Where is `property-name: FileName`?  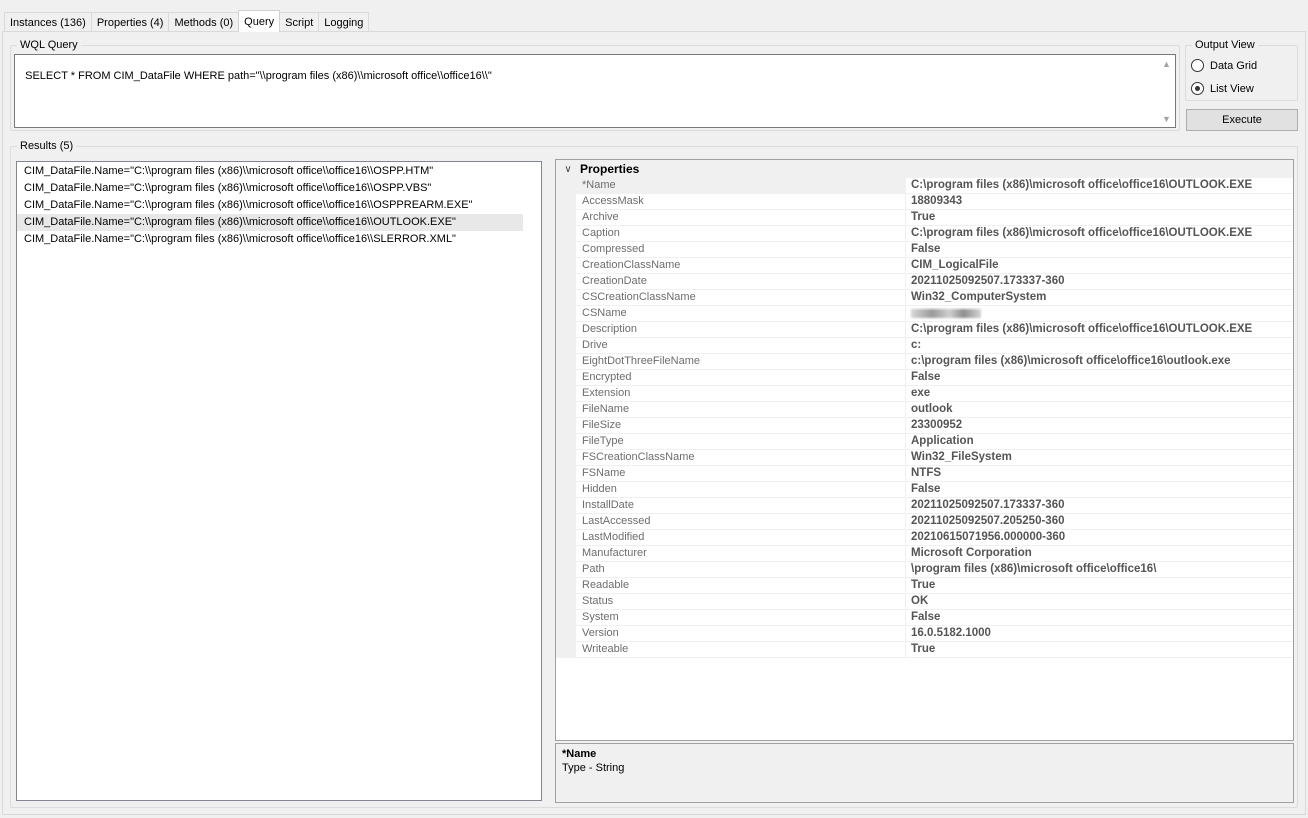
property-name: FileName is located at coordinates (741, 409).